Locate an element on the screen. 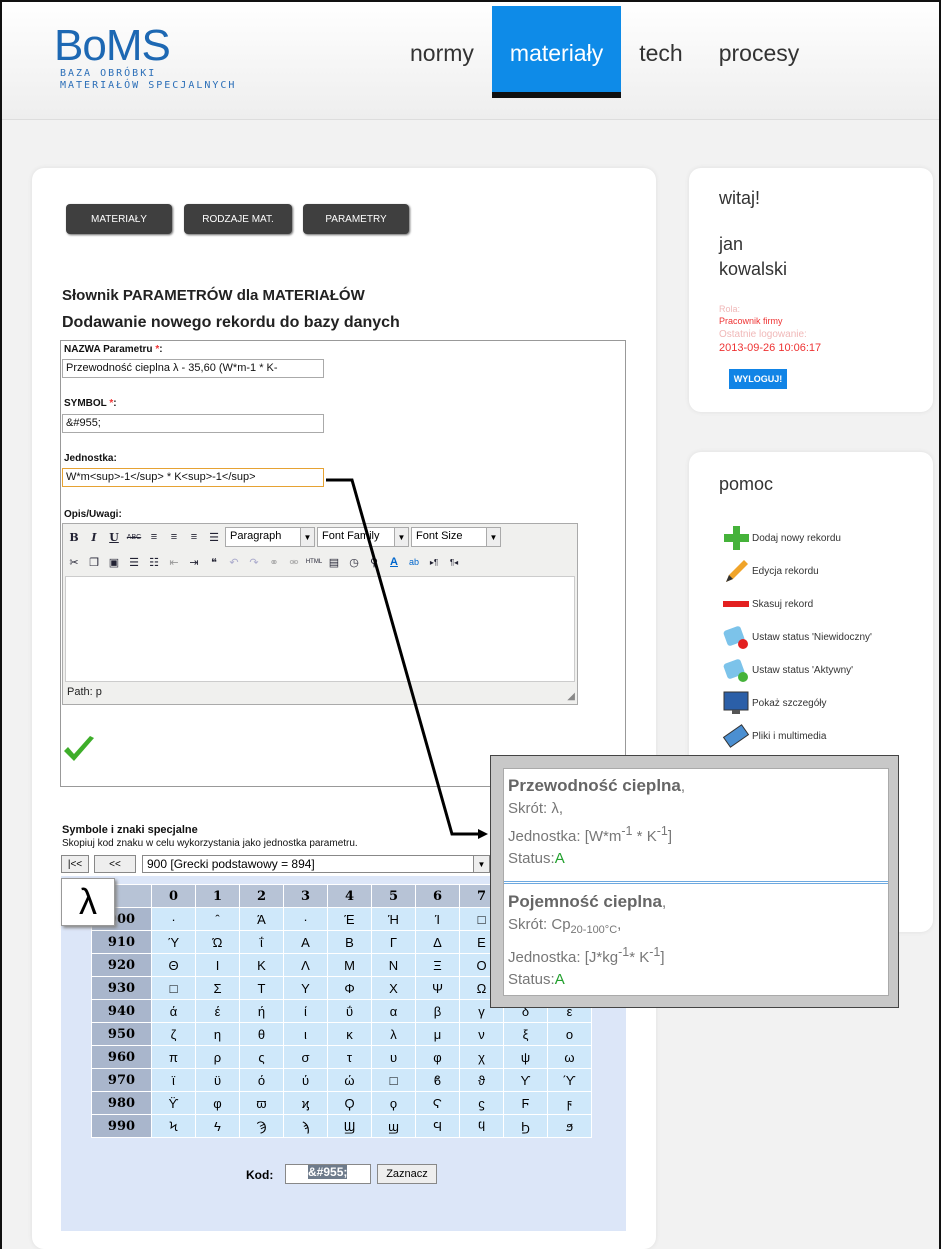 The width and height of the screenshot is (941, 1249). checkmark-icon is located at coordinates (79, 750).